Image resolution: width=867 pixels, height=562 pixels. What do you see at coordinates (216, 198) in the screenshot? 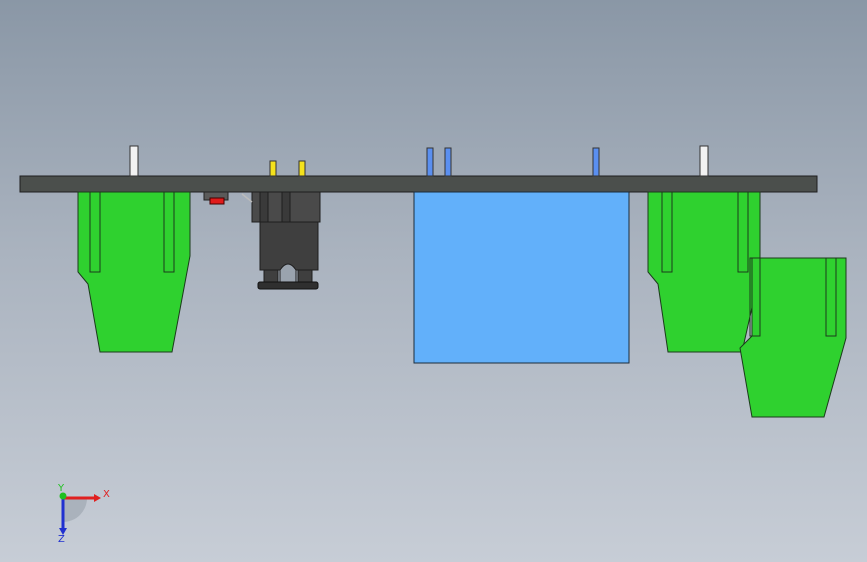
I see `indicator-led` at bounding box center [216, 198].